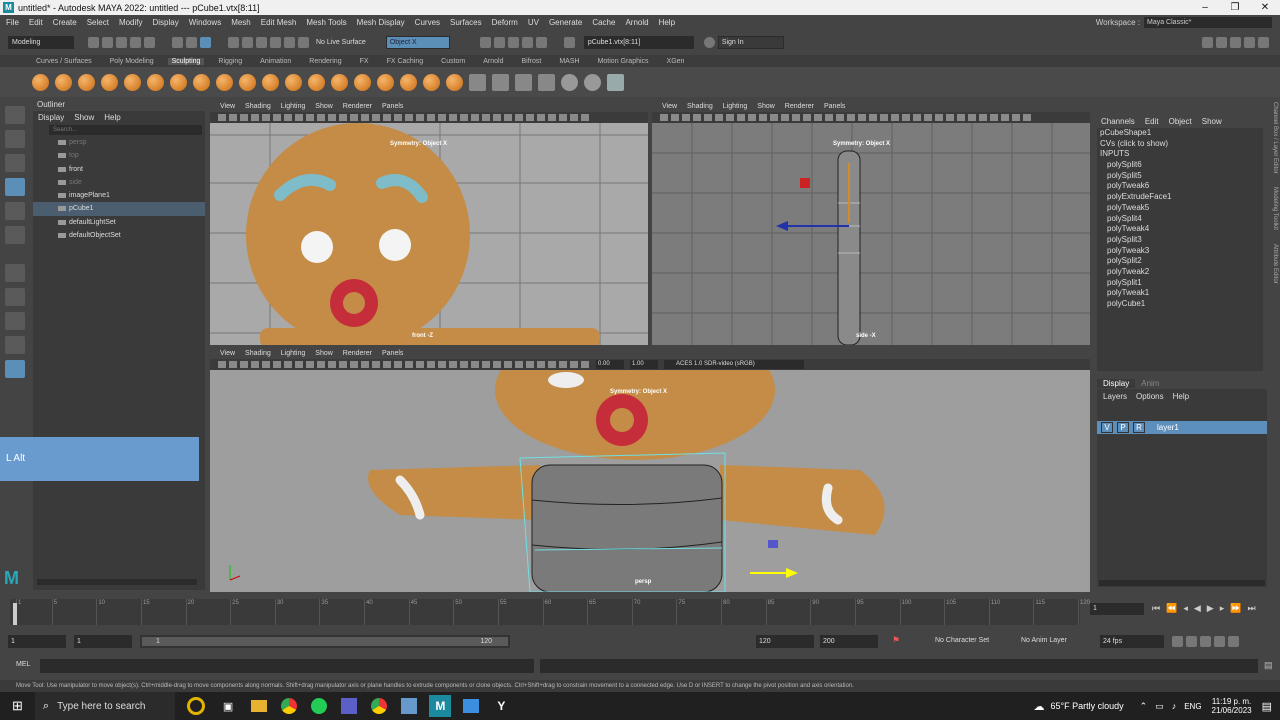  What do you see at coordinates (466, 22) in the screenshot?
I see `menu-surfaces: Surfaces` at bounding box center [466, 22].